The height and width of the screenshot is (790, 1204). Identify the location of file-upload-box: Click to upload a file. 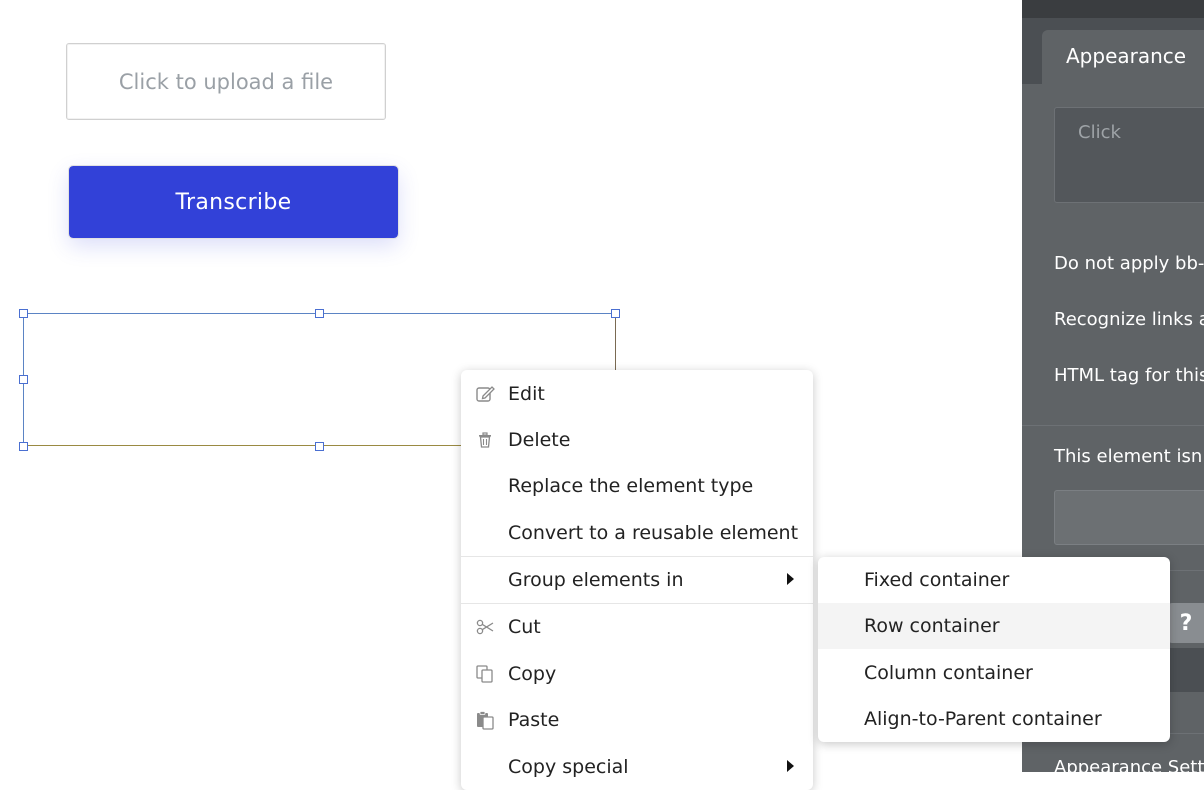
(226, 81).